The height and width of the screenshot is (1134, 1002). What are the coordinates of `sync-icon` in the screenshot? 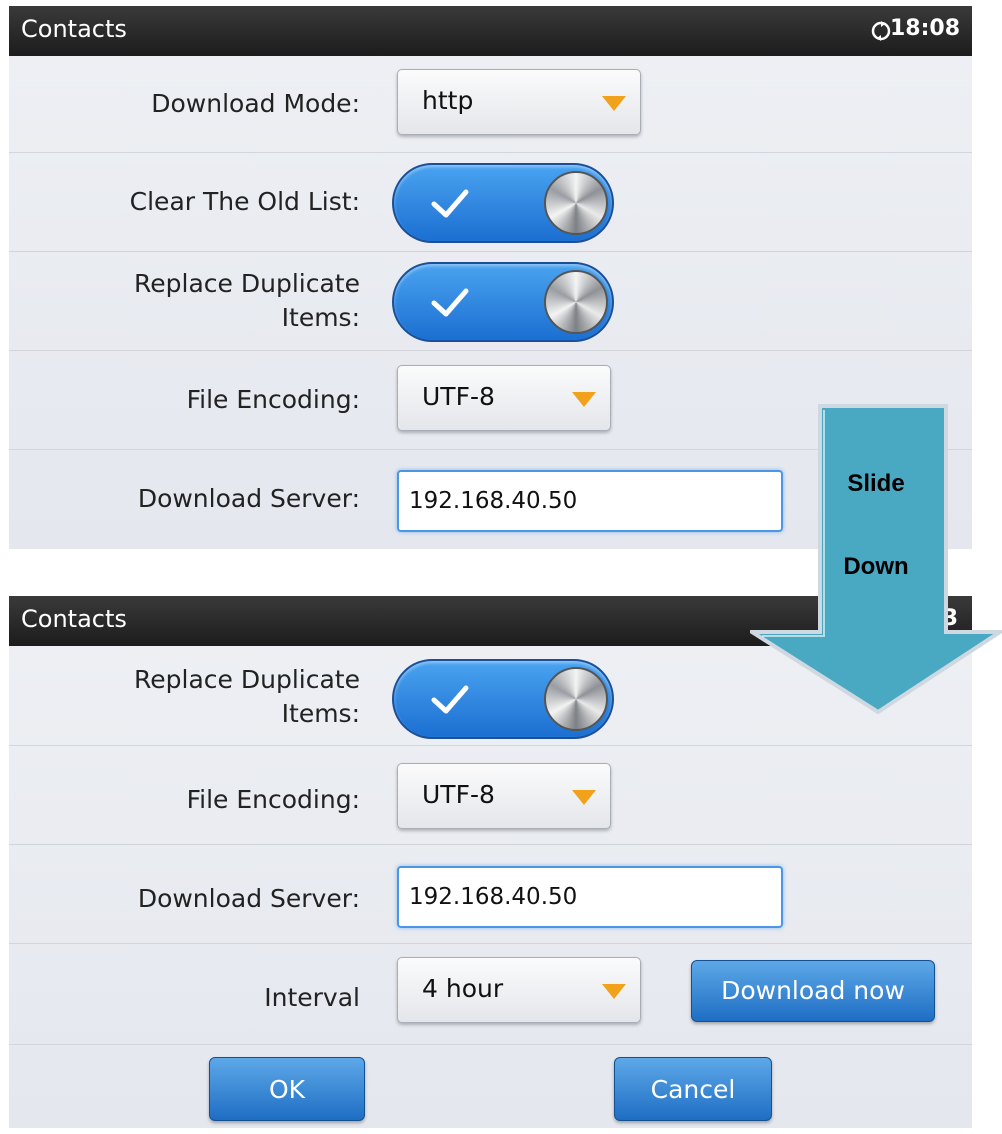 It's located at (881, 31).